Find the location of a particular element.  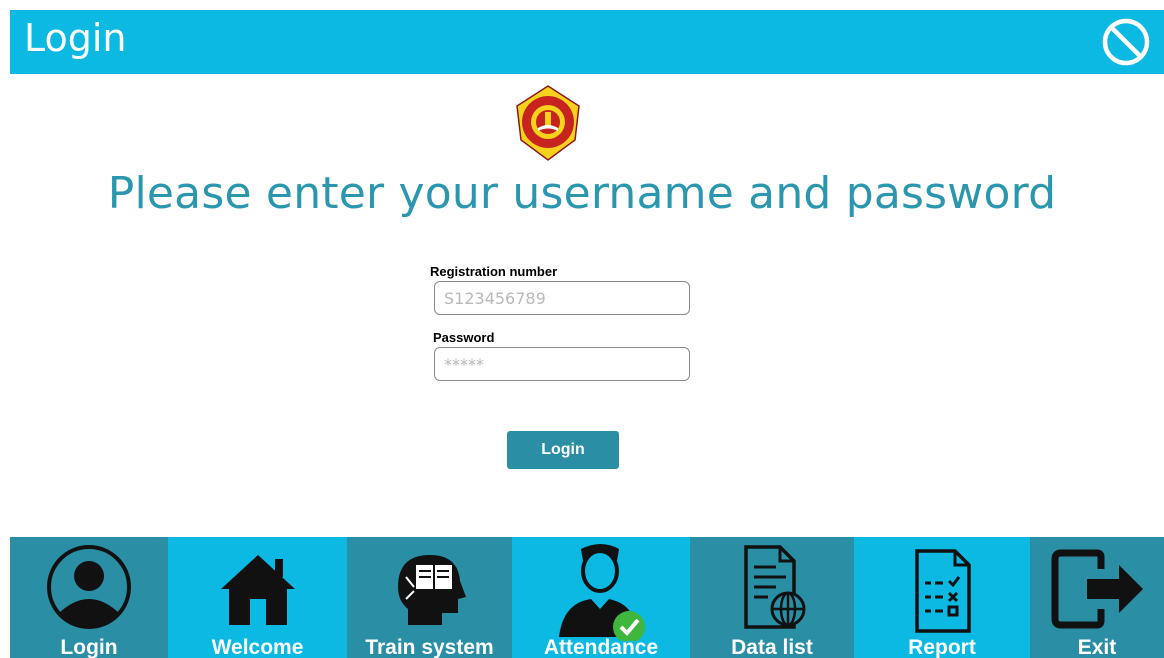

title-bar: Login is located at coordinates (587, 42).